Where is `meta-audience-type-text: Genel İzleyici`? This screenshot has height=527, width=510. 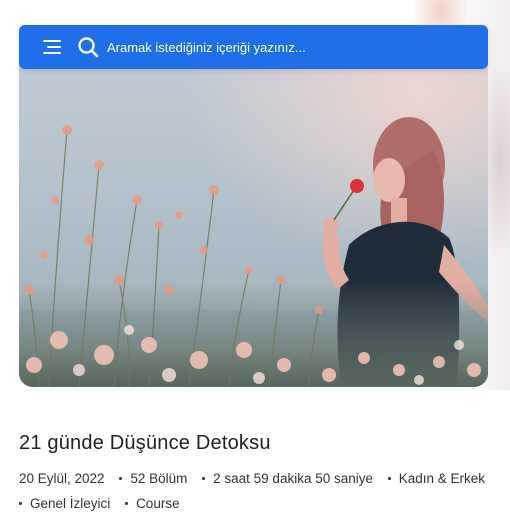 meta-audience-type-text: Genel İzleyici is located at coordinates (70, 503).